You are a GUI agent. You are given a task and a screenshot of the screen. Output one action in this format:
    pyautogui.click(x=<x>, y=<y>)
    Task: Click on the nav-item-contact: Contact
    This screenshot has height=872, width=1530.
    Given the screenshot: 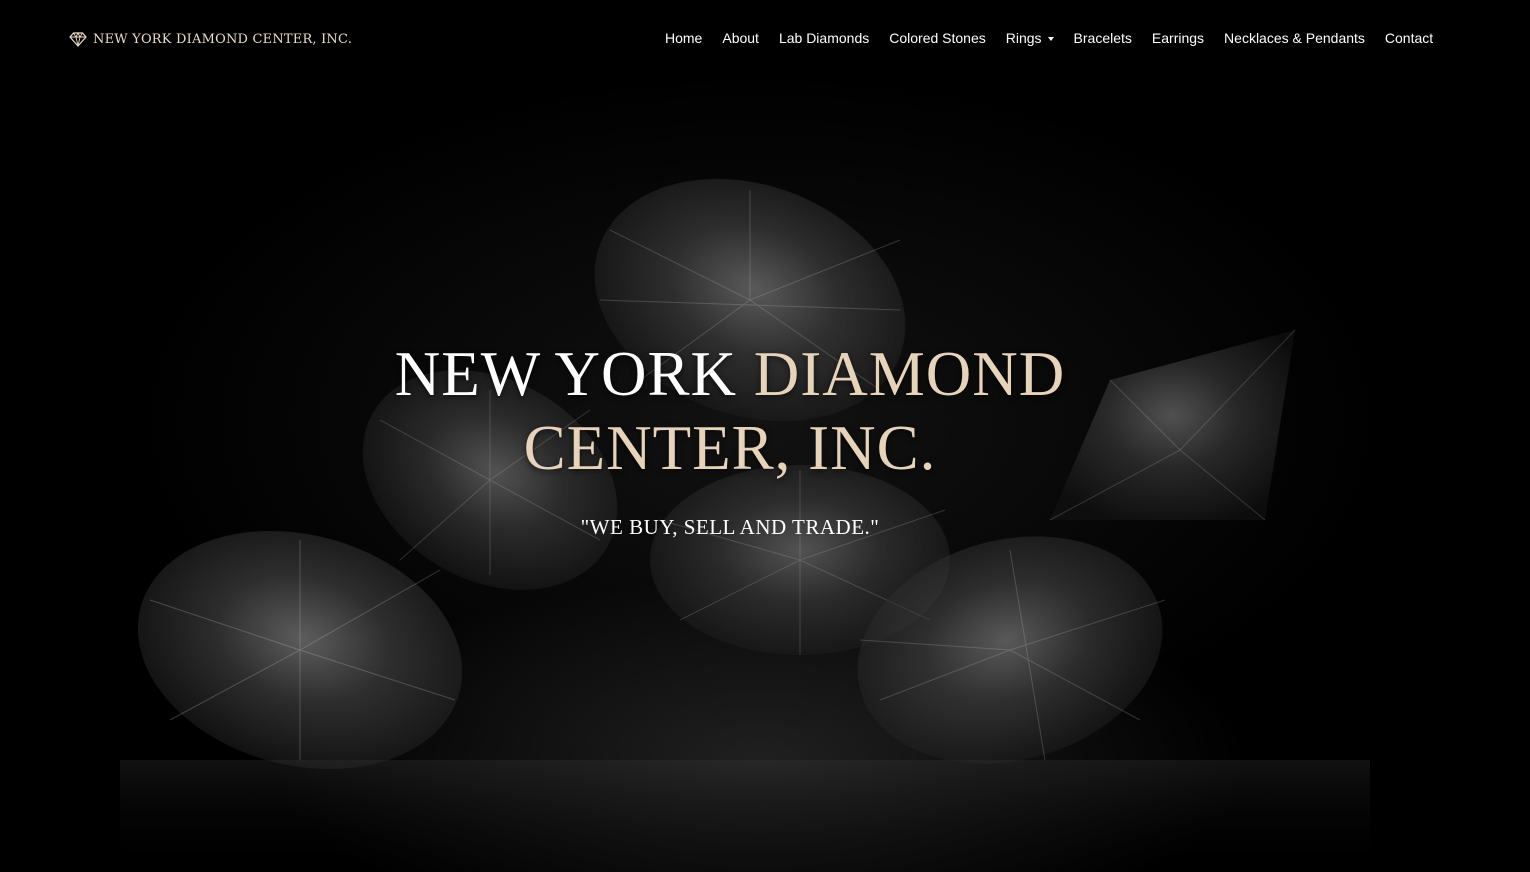 What is the action you would take?
    pyautogui.click(x=1409, y=38)
    